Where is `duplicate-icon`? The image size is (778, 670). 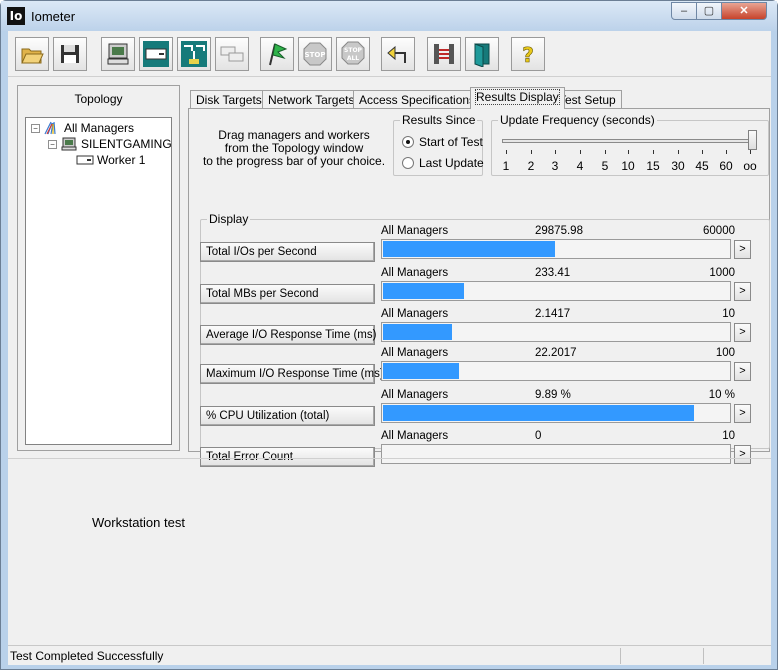
duplicate-icon is located at coordinates (232, 54).